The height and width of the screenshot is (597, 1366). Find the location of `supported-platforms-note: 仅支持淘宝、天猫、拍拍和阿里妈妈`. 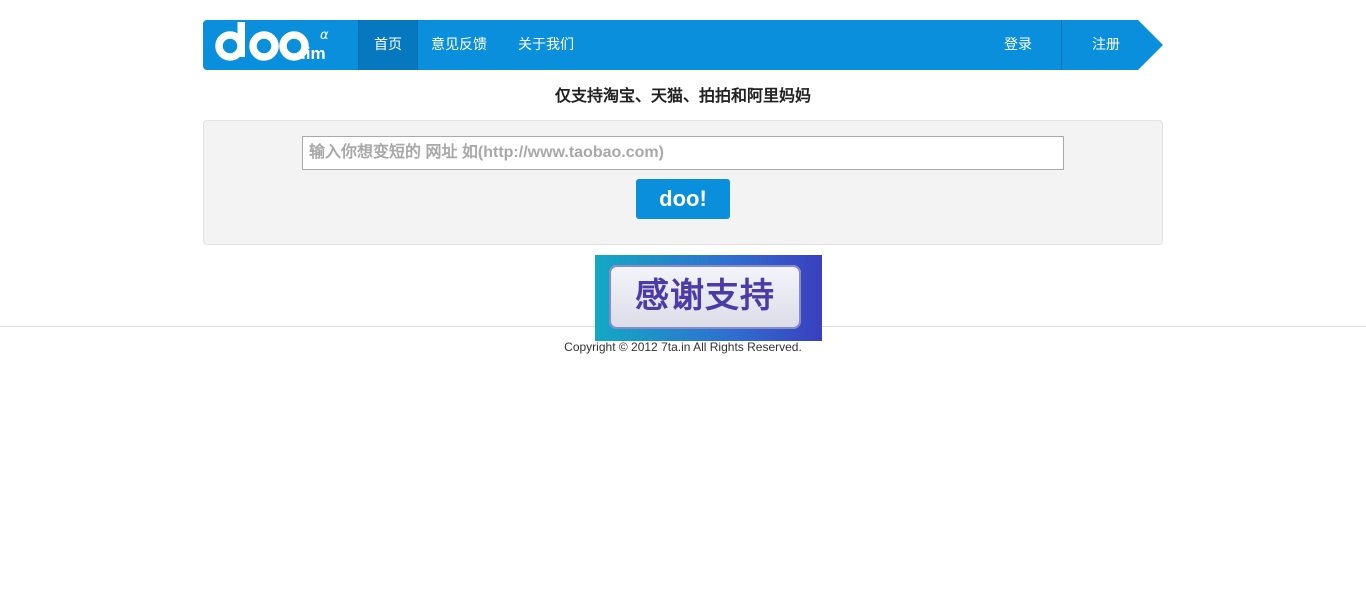

supported-platforms-note: 仅支持淘宝、天猫、拍拍和阿里妈妈 is located at coordinates (682, 95).